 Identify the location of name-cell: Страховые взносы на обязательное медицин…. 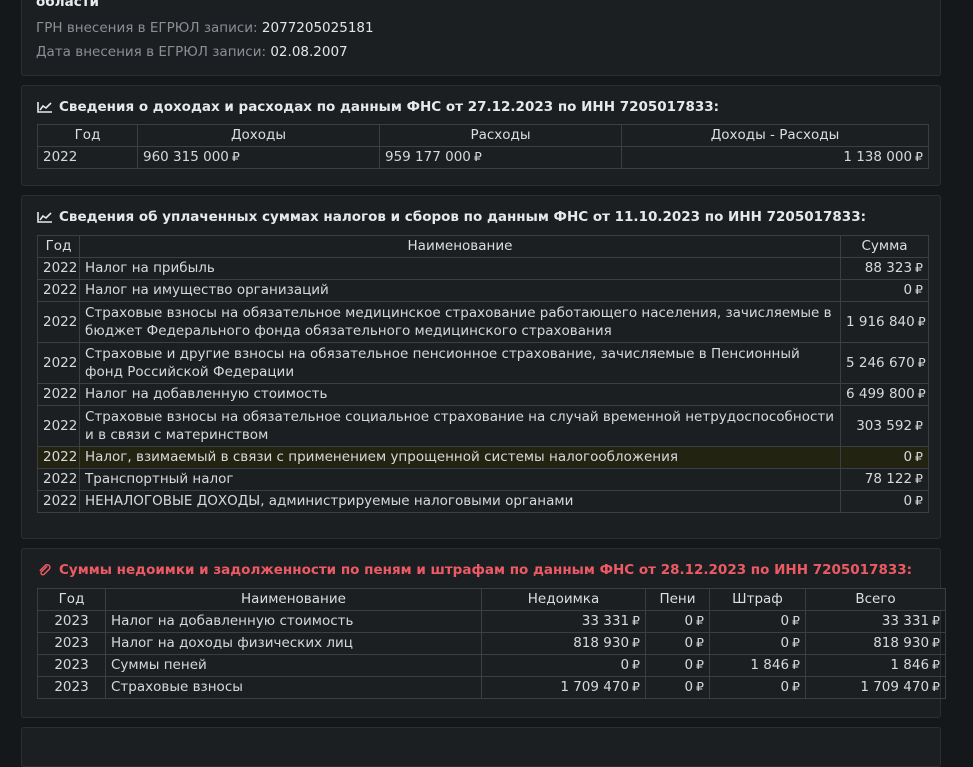
(460, 322).